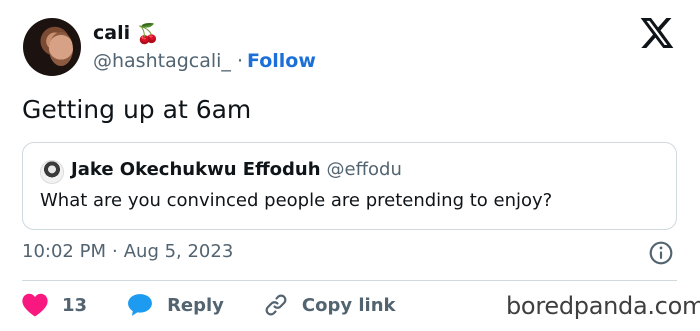  Describe the element at coordinates (276, 305) in the screenshot. I see `link-icon` at that location.